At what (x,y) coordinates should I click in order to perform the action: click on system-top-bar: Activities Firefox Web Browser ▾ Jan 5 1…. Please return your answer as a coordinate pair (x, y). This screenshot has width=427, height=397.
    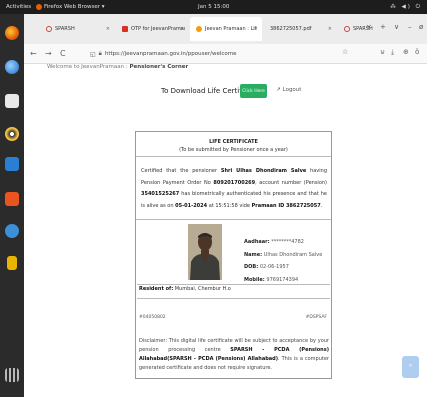
    Looking at the image, I should click on (213, 7).